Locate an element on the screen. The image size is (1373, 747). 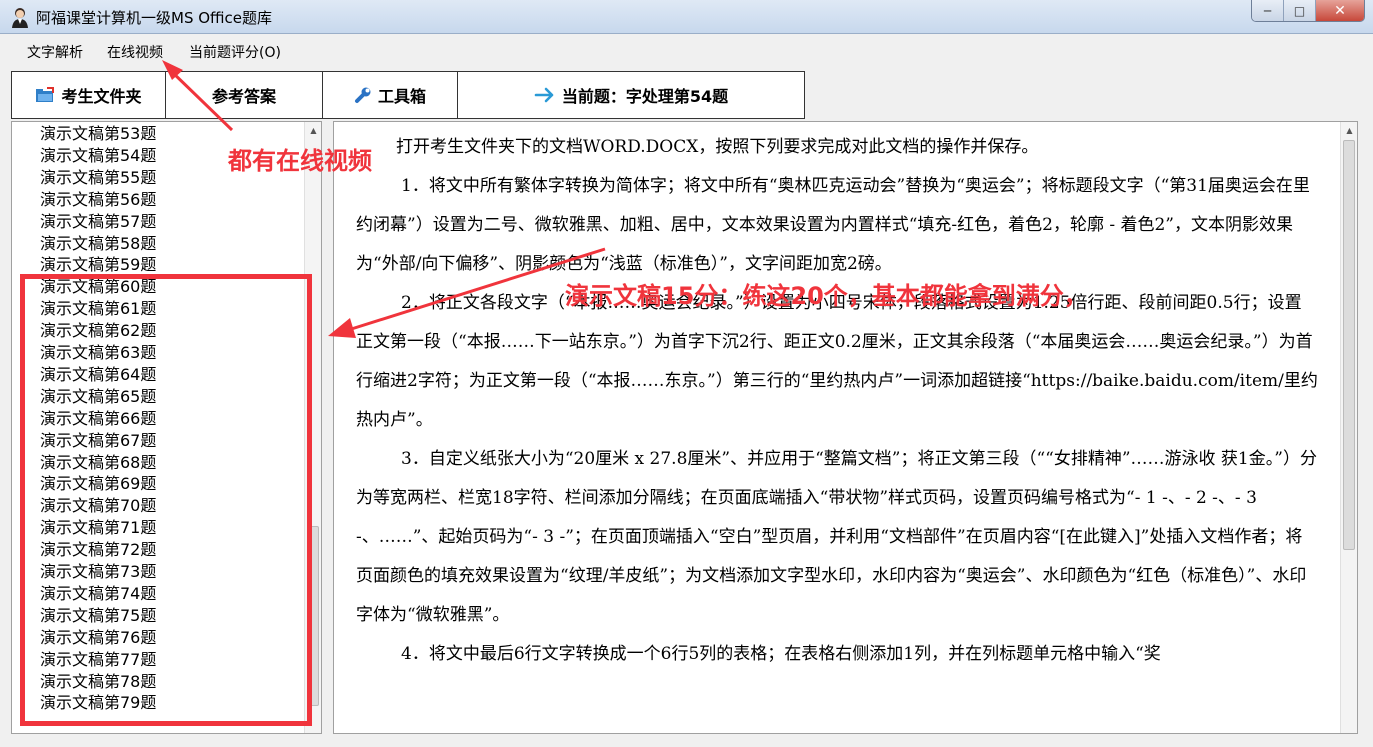
wrench-icon is located at coordinates (363, 95).